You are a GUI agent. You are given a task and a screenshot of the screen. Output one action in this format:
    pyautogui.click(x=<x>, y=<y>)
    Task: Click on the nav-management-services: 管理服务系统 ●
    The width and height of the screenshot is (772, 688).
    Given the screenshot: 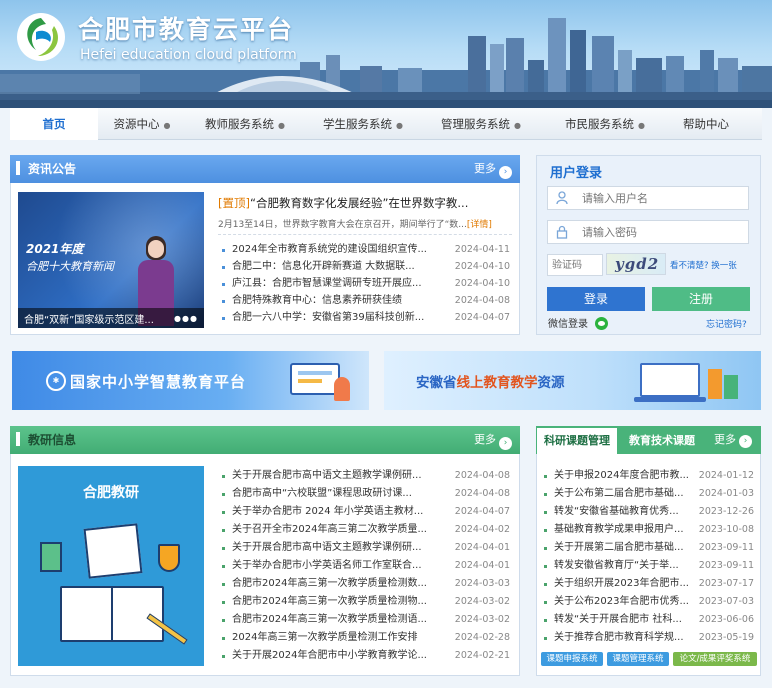 What is the action you would take?
    pyautogui.click(x=481, y=124)
    